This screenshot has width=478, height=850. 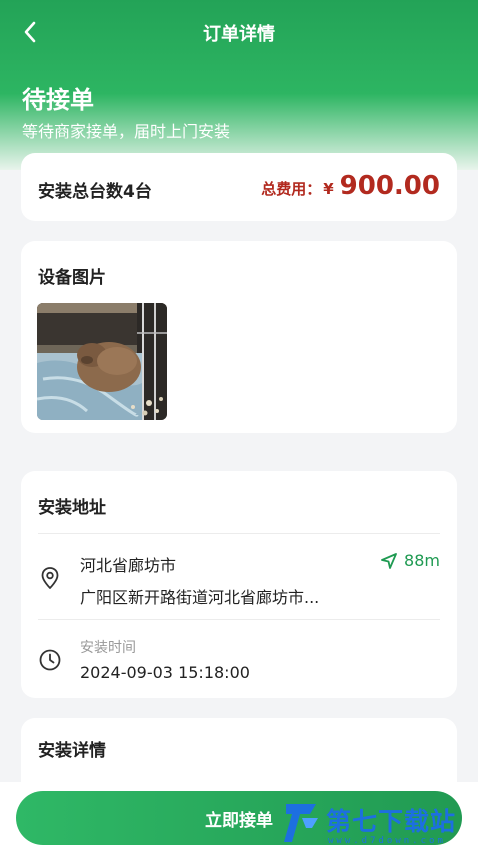 What do you see at coordinates (72, 751) in the screenshot?
I see `details-title: 安装详情` at bounding box center [72, 751].